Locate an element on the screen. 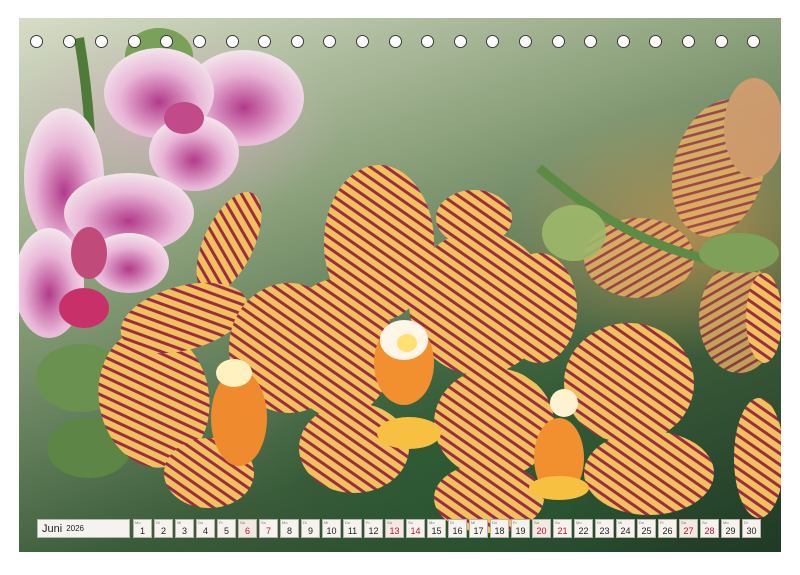  day-number: 28 is located at coordinates (709, 531).